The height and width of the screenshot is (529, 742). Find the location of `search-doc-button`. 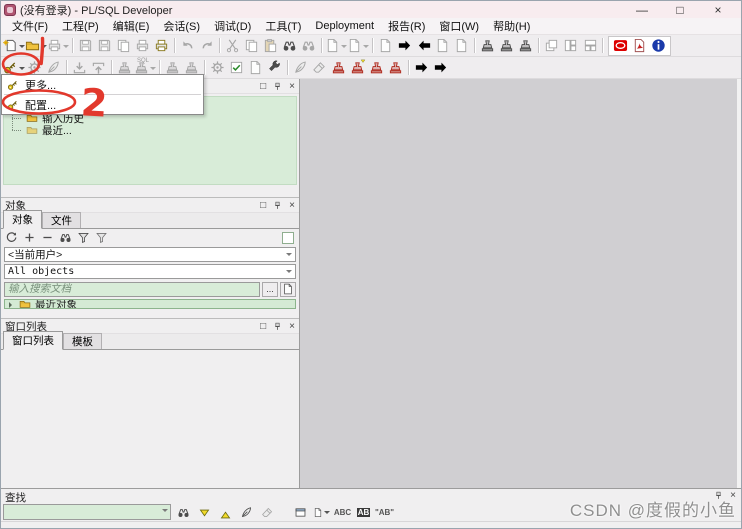

search-doc-button is located at coordinates (288, 289).